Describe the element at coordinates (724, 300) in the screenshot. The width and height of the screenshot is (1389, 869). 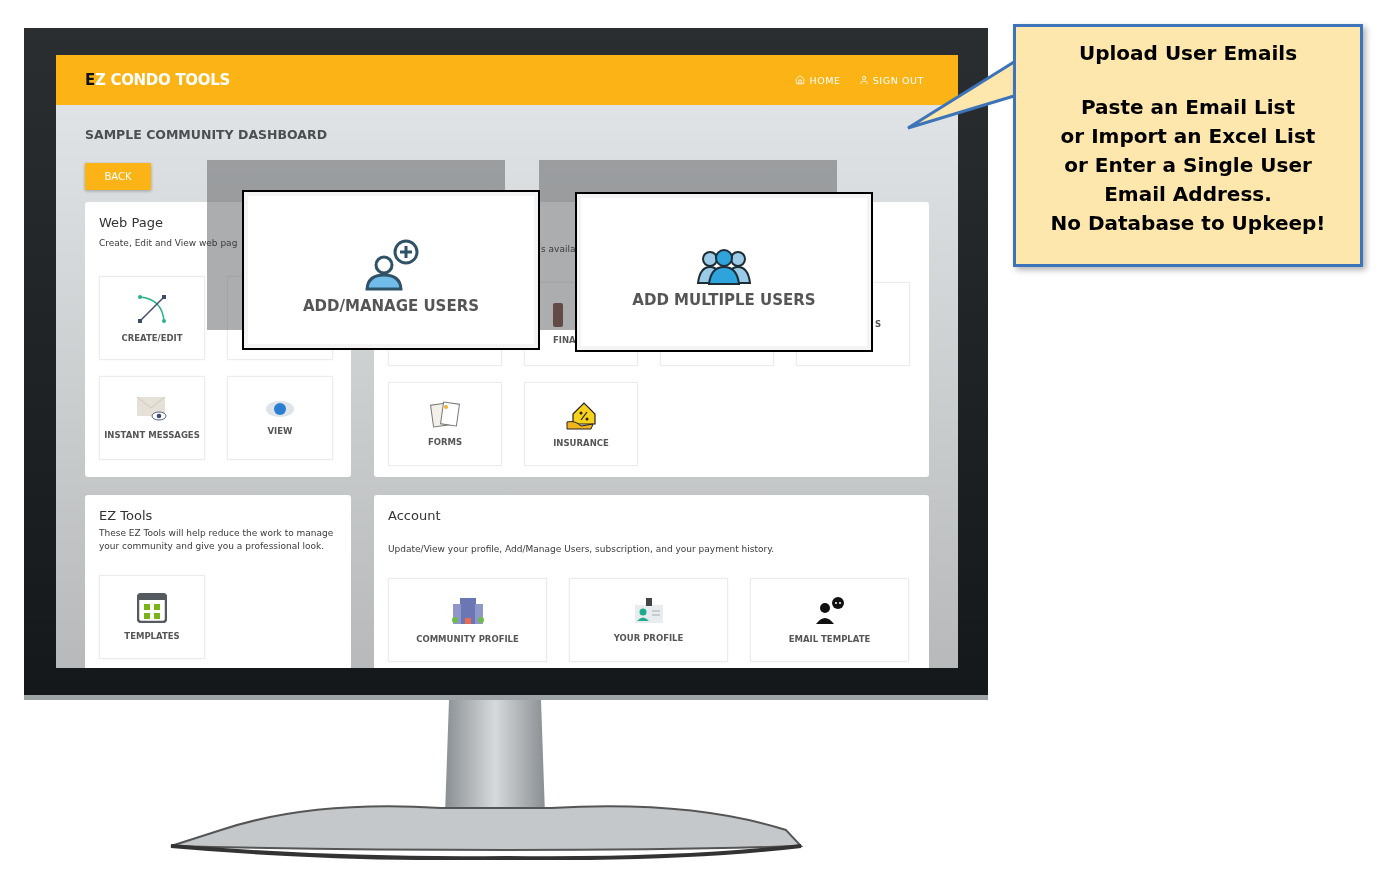
I see `feature-label: ADD MULTIPLE USERS` at that location.